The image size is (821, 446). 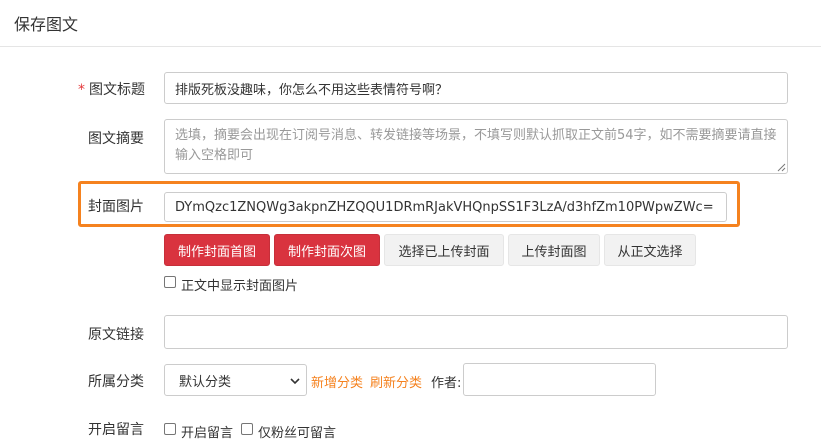 What do you see at coordinates (116, 207) in the screenshot?
I see `cover-label: 封面图片` at bounding box center [116, 207].